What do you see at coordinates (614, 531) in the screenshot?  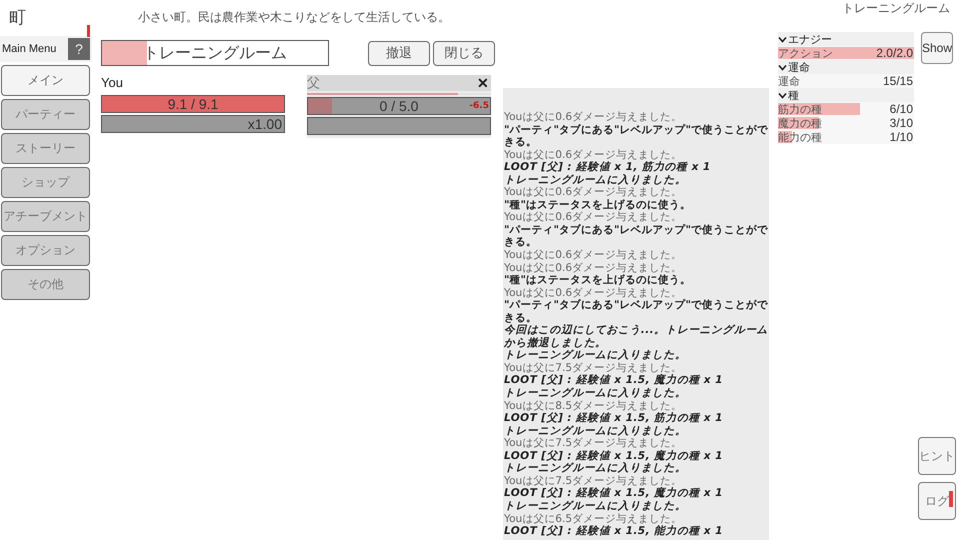 I see `log-line: LOOT [父] : 経験値 x 1.5, 能力の種 x 1` at bounding box center [614, 531].